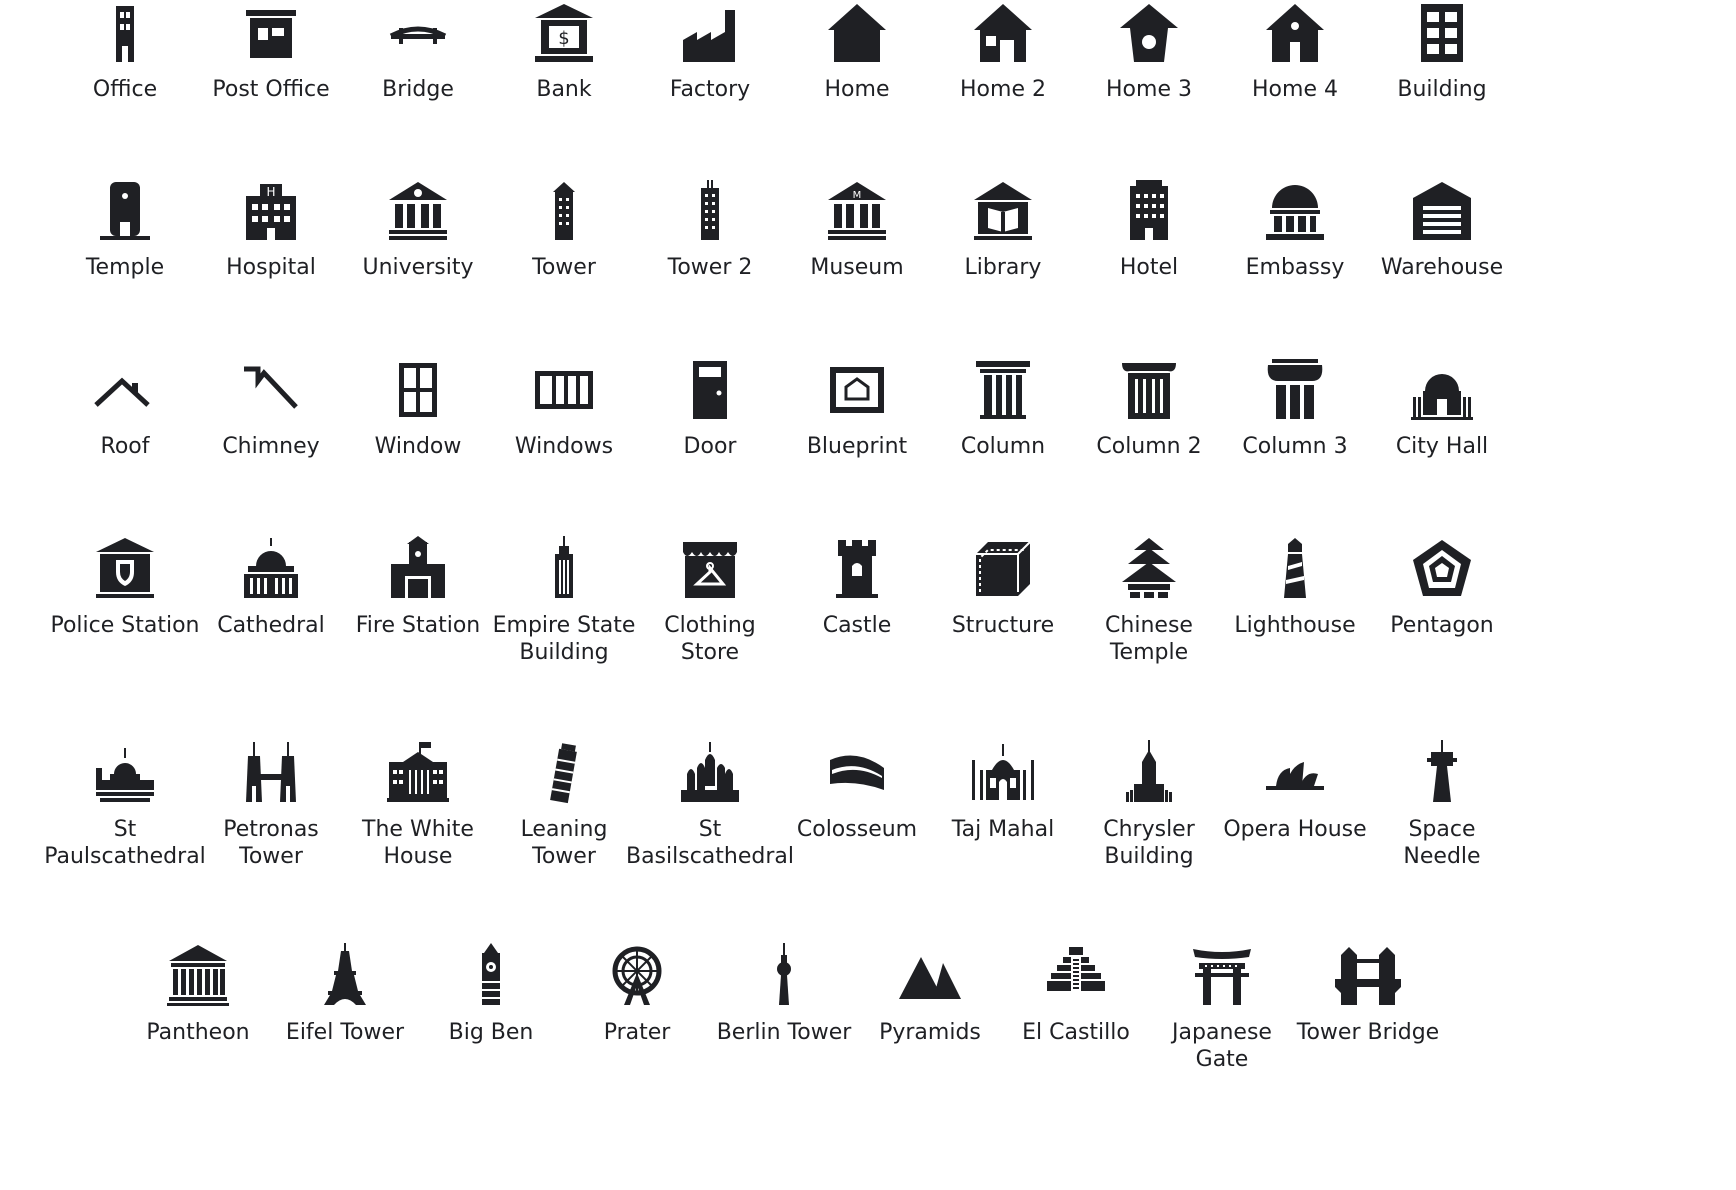 The height and width of the screenshot is (1190, 1736). What do you see at coordinates (1295, 569) in the screenshot?
I see `lighthouse-icon` at bounding box center [1295, 569].